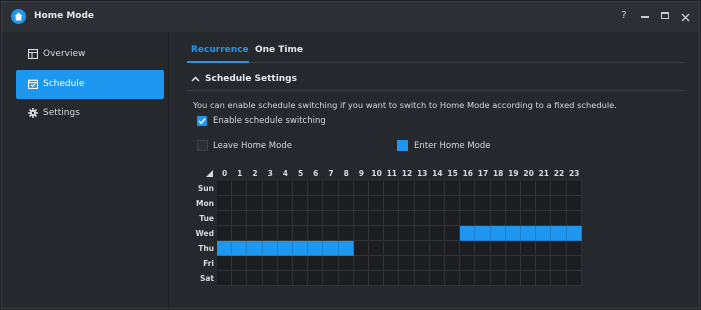 This screenshot has width=701, height=310. I want to click on day-label: Tue, so click(206, 218).